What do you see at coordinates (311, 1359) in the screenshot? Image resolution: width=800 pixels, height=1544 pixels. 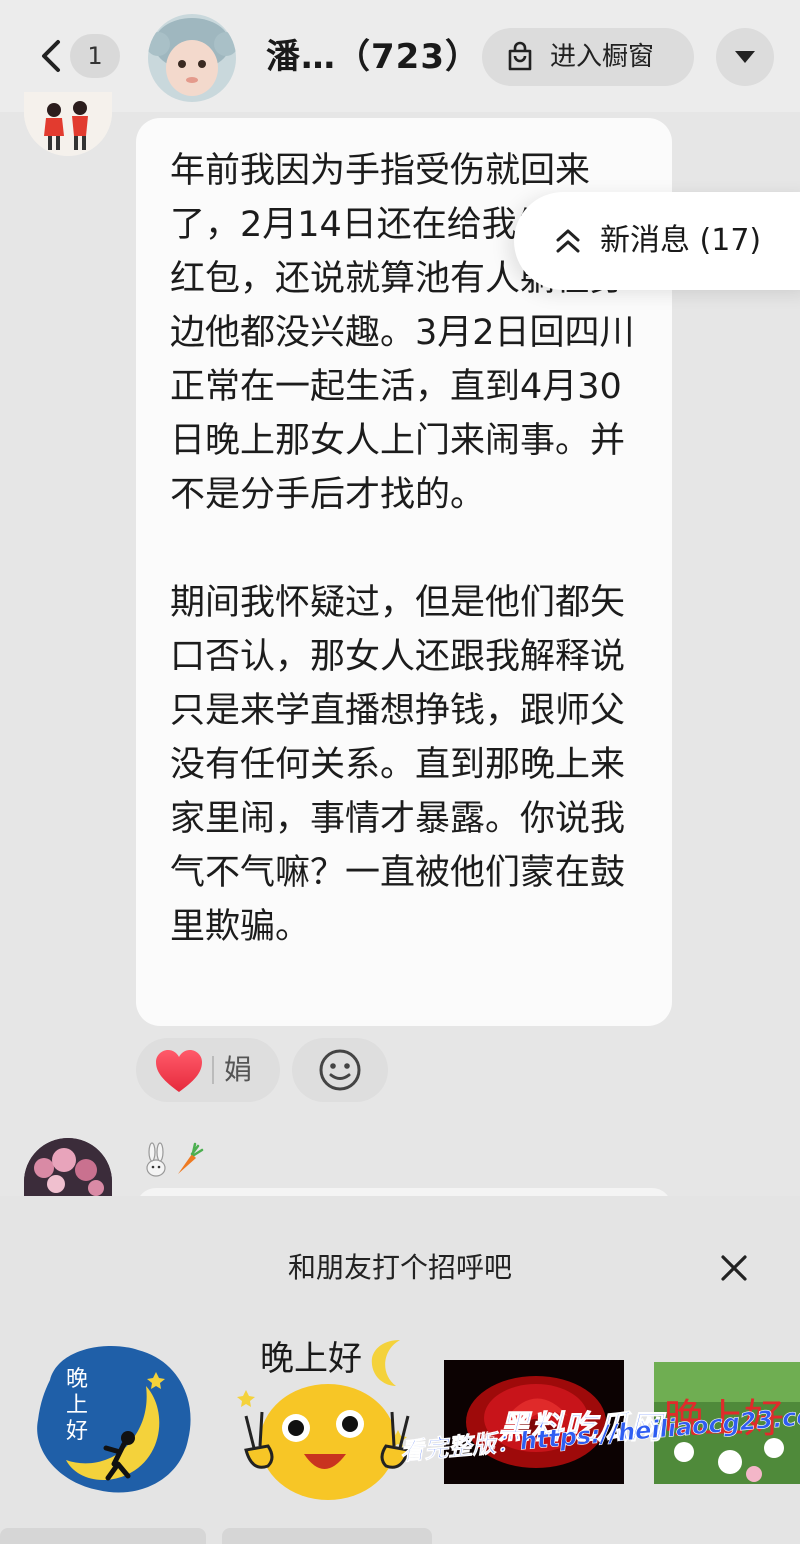 I see `smiley-sticker-text: 晚上好` at bounding box center [311, 1359].